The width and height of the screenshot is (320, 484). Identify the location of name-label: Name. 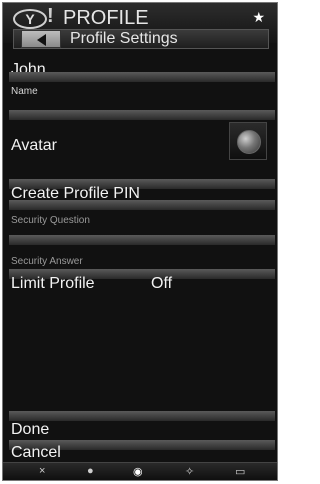
(24, 91).